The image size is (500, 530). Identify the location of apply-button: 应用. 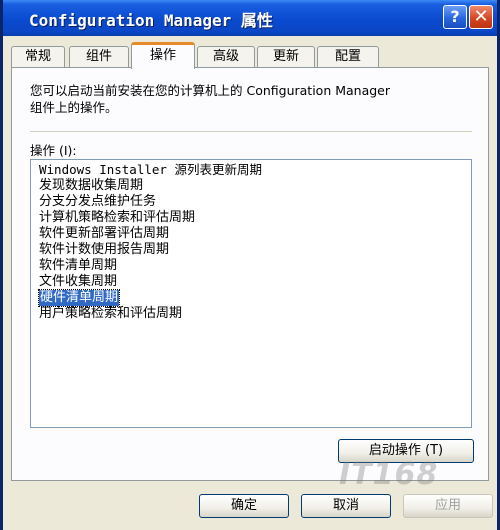
(448, 506).